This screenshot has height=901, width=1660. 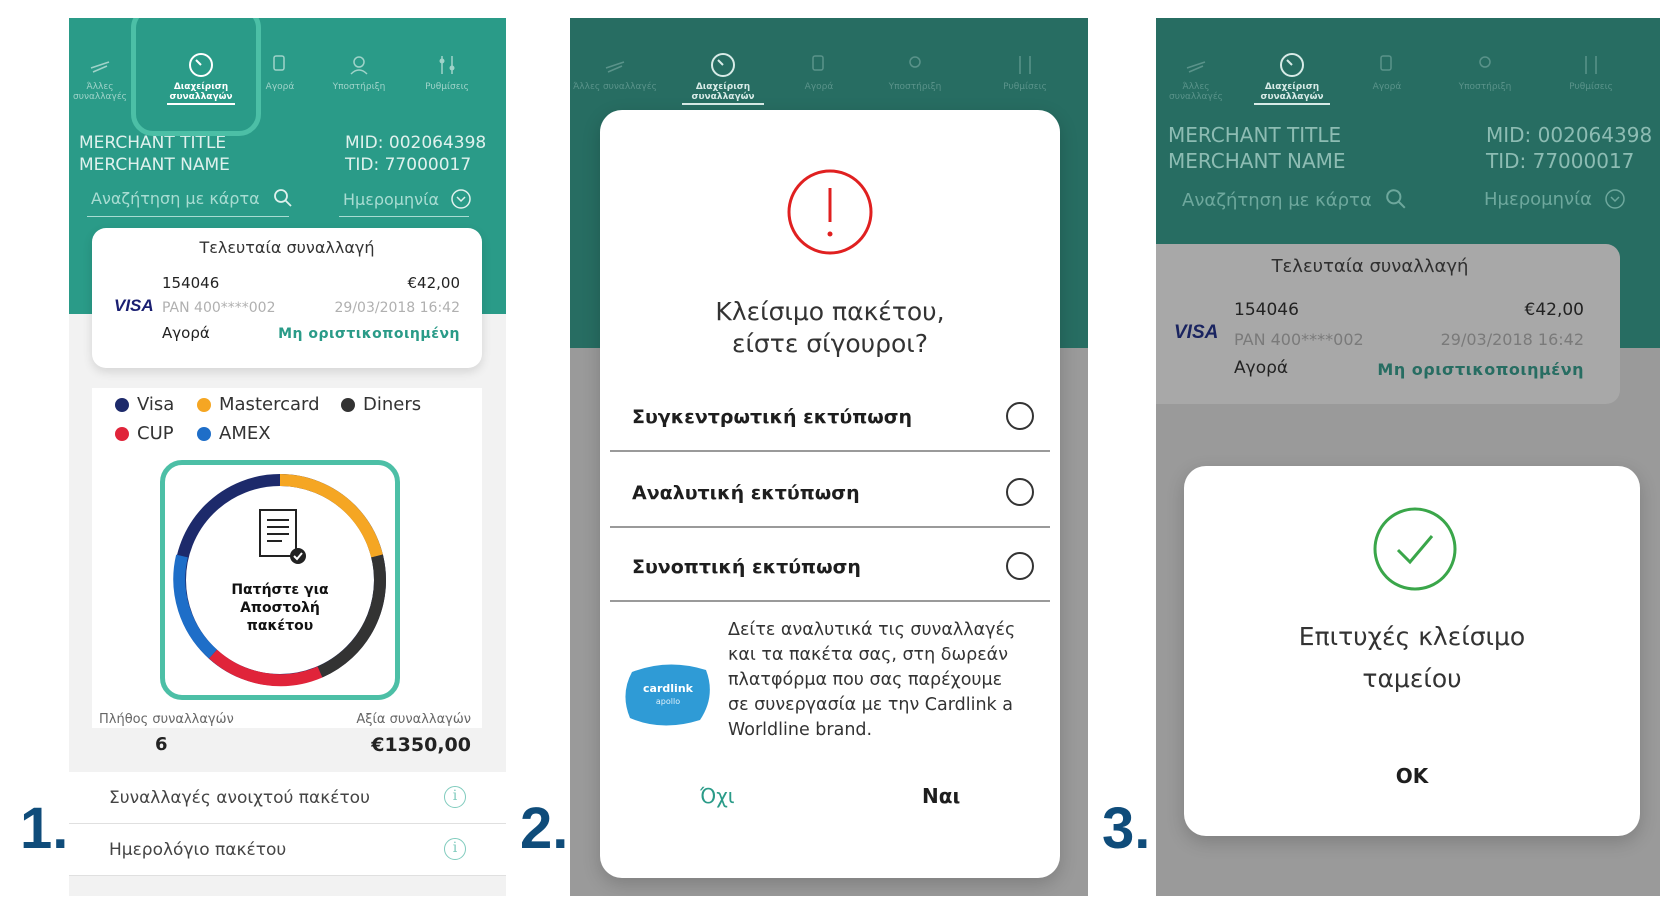 I want to click on yes-button: Ναι, so click(x=941, y=796).